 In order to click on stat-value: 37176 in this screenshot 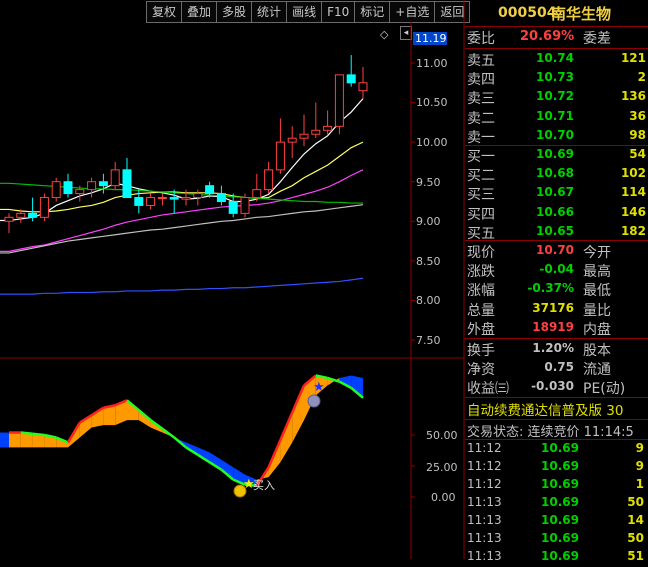, I will do `click(553, 307)`.